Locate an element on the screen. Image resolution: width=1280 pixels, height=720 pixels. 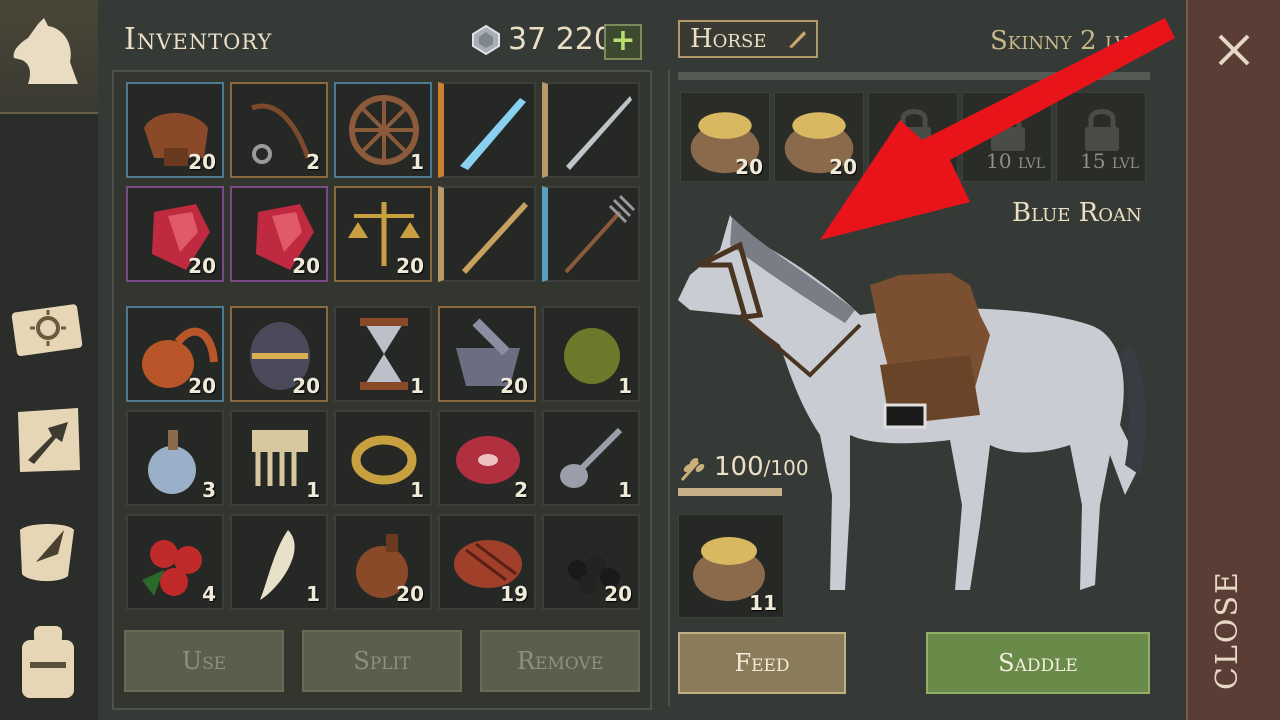
add-currency-button: + is located at coordinates (623, 42).